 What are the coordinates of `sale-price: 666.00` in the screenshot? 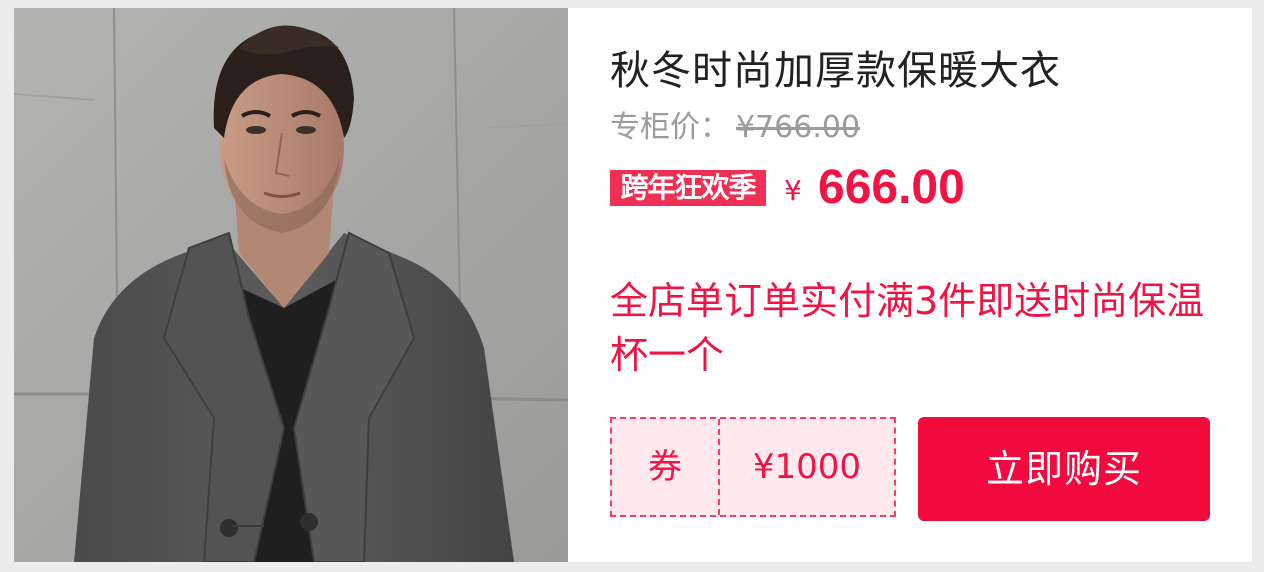 It's located at (891, 187).